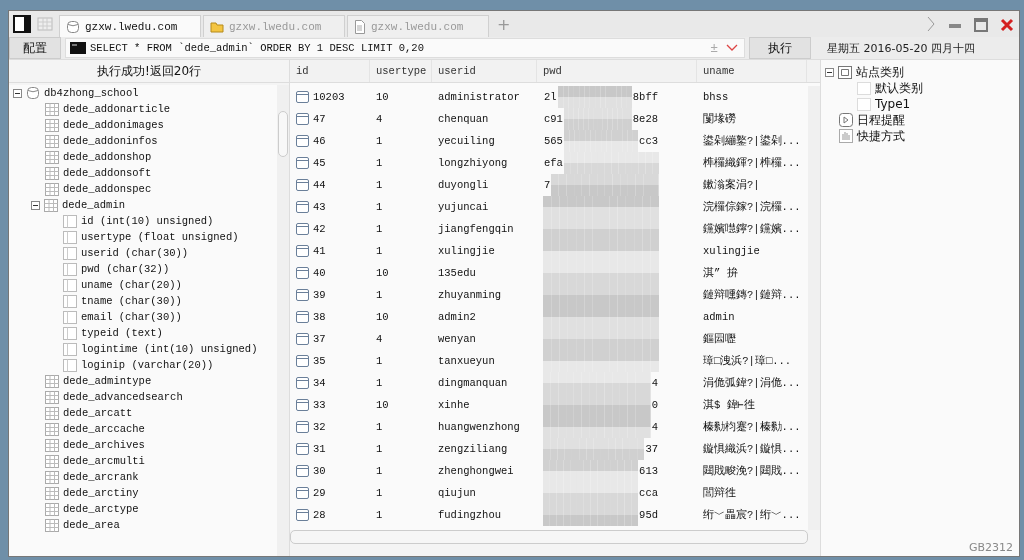 The height and width of the screenshot is (560, 1024). What do you see at coordinates (484, 71) in the screenshot?
I see `column-header: userid` at bounding box center [484, 71].